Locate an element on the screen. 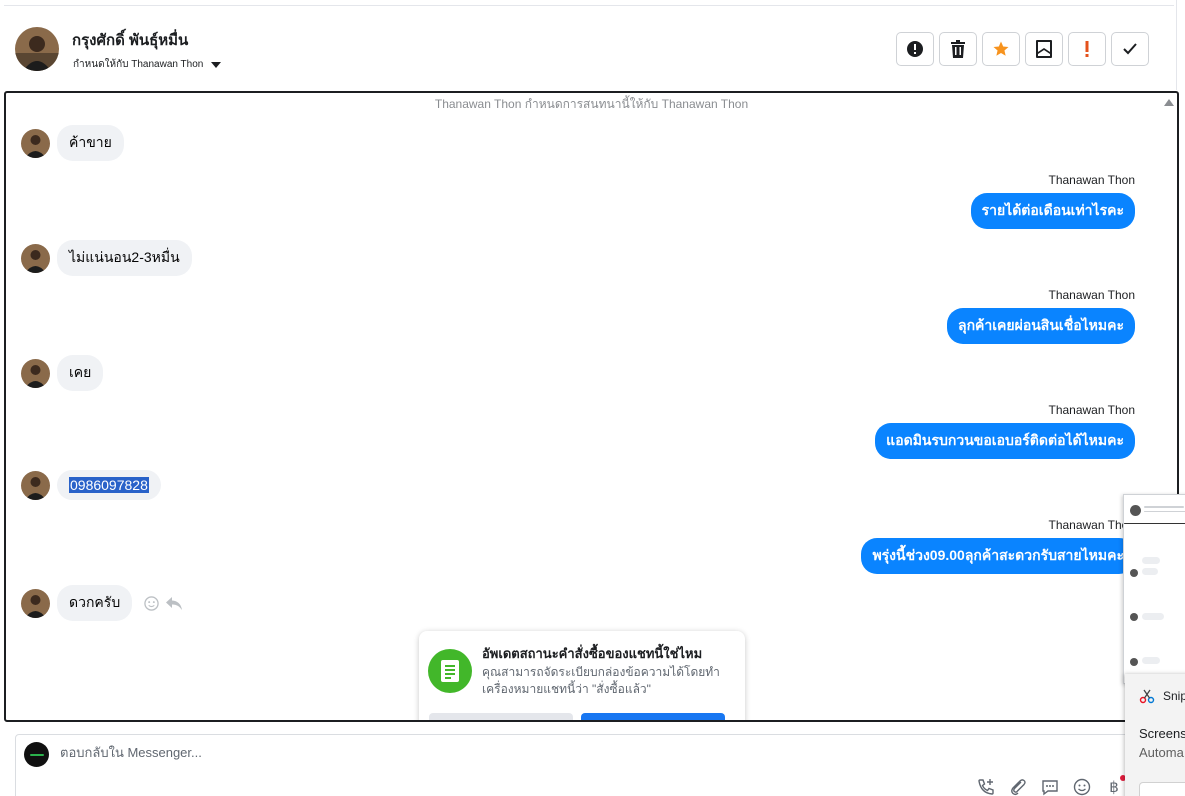  chat-bubble-icon is located at coordinates (1050, 786).